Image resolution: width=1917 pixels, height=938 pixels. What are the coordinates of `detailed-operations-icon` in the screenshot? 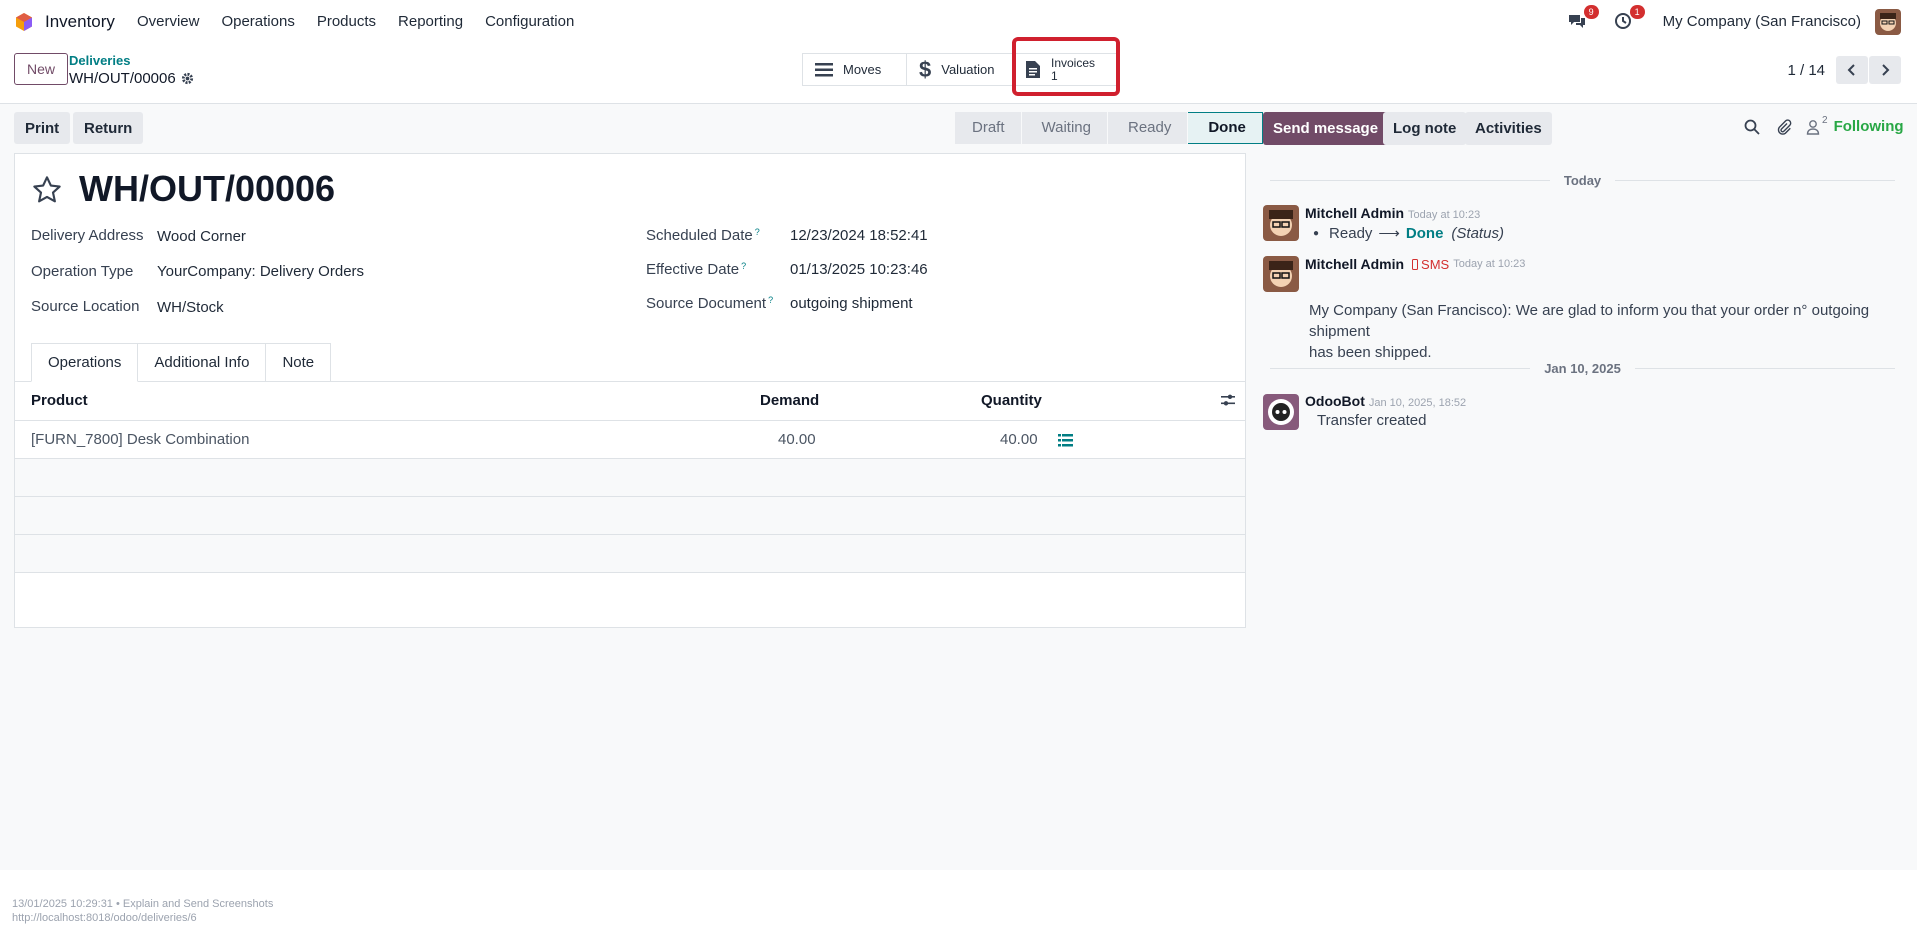 It's located at (1065, 440).